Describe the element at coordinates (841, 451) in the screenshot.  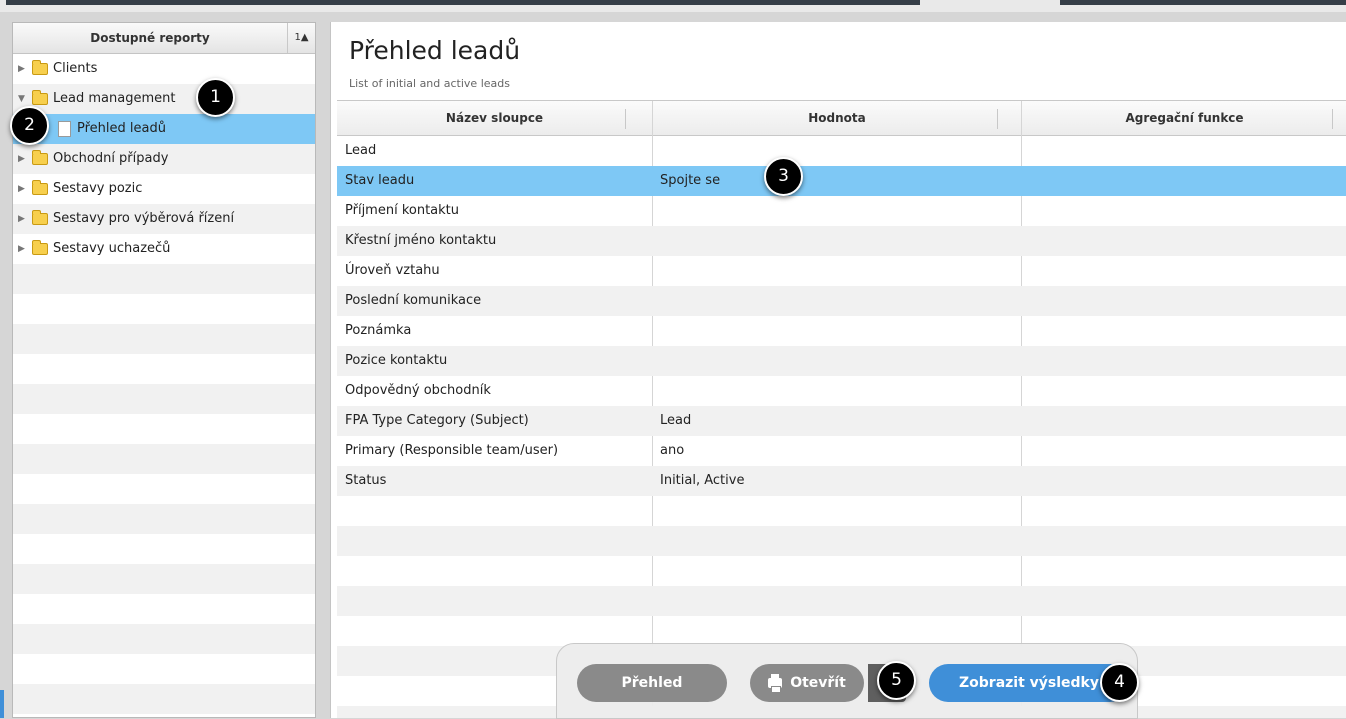
I see `table-row: Primary (Responsible team/user) ano` at that location.